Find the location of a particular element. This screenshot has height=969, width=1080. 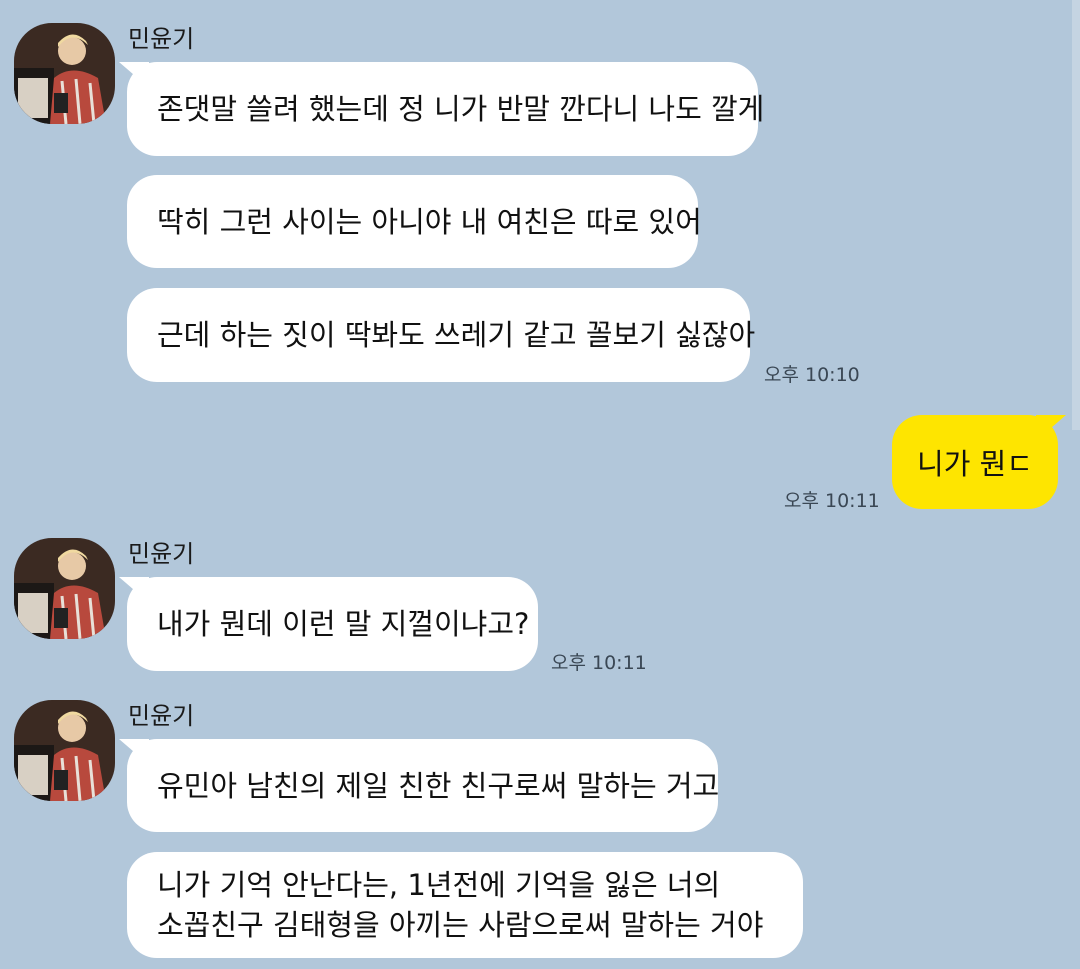

message-text: 니가 뭔ㄷ is located at coordinates (975, 464).